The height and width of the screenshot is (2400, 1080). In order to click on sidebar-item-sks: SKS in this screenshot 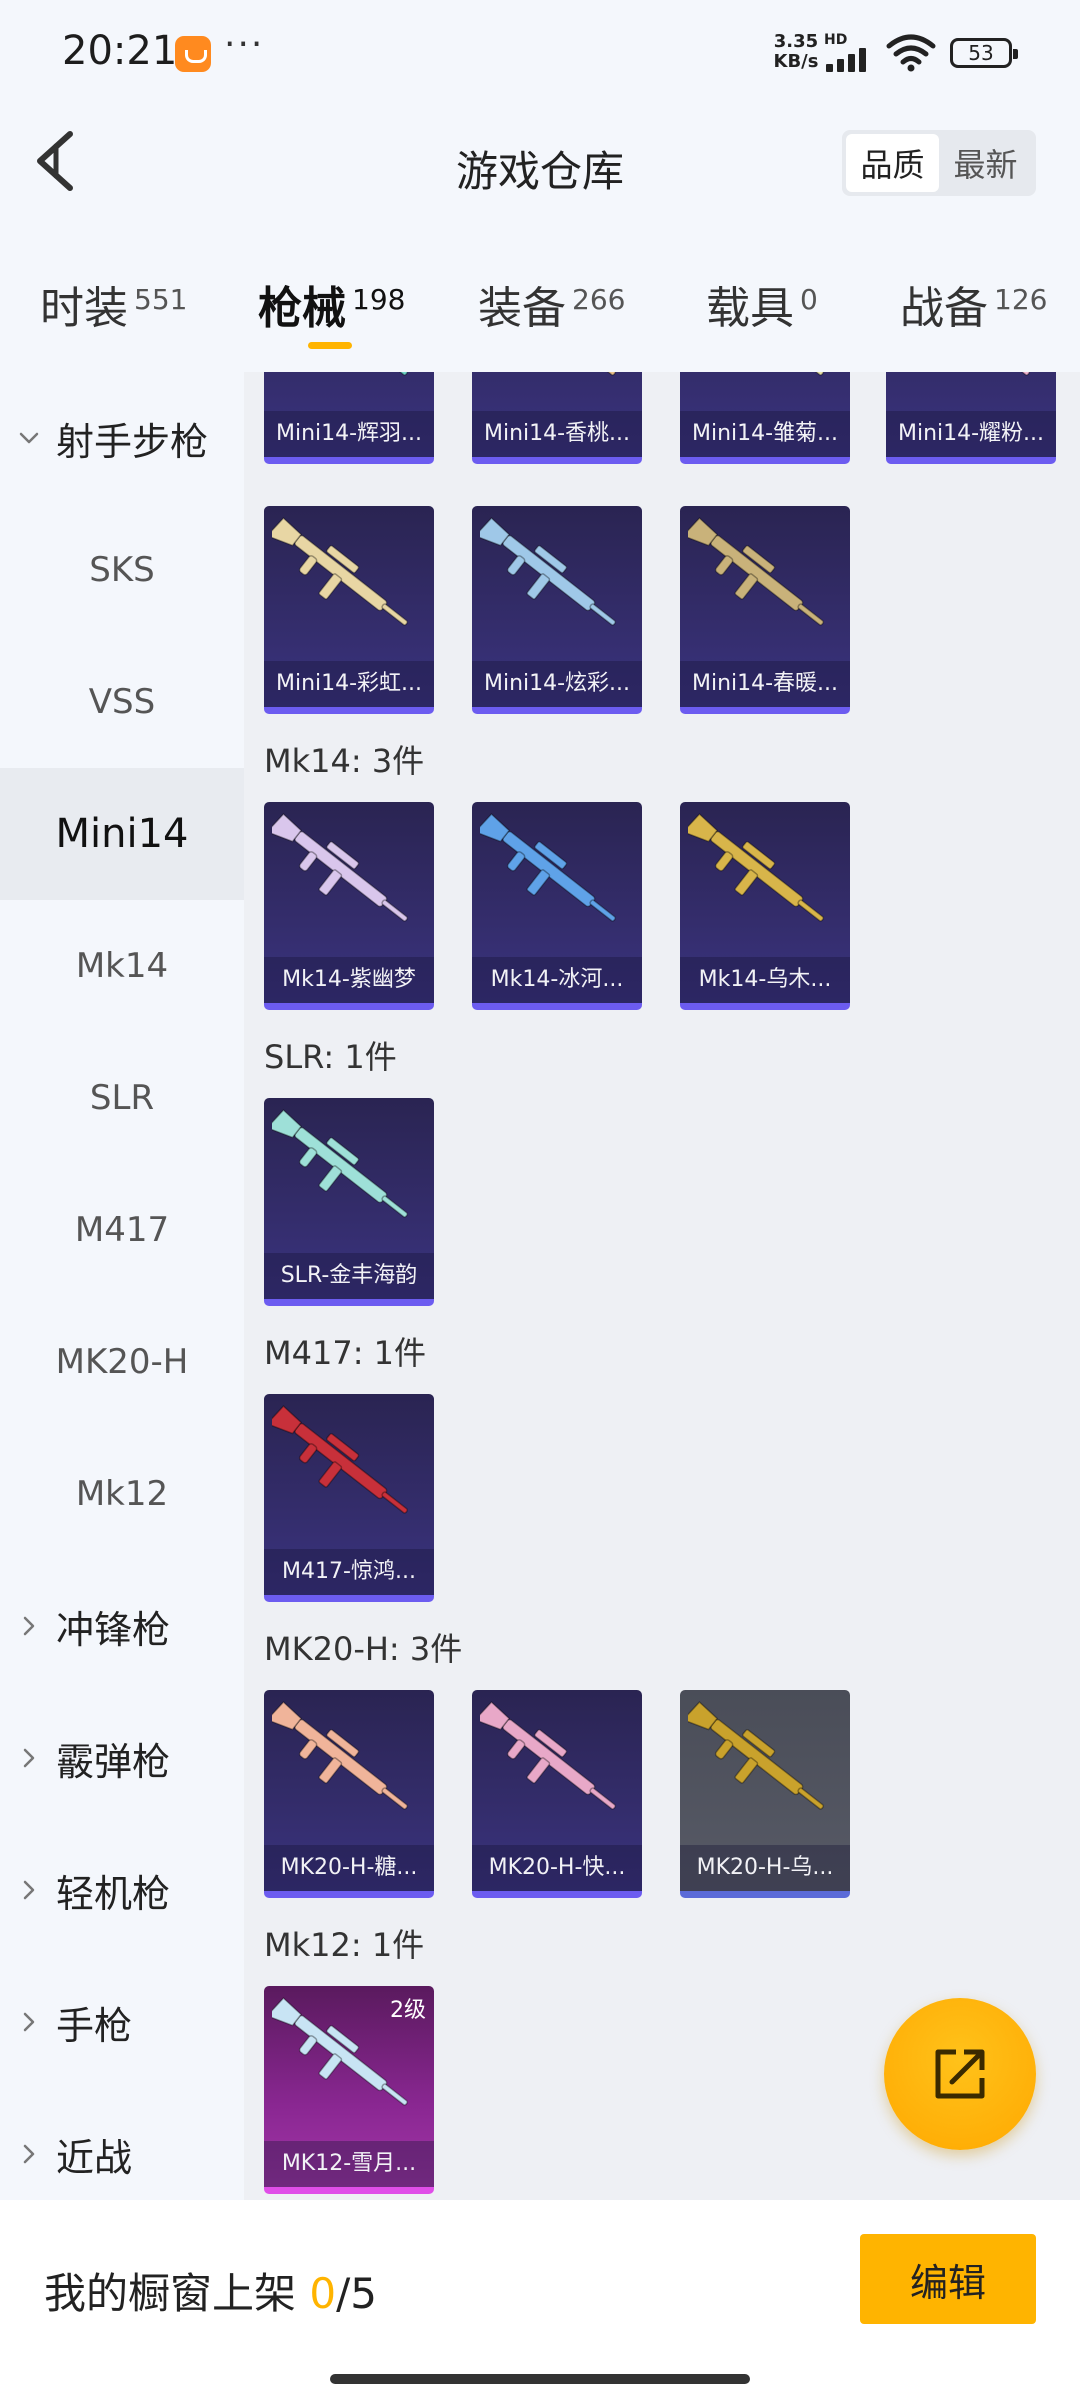, I will do `click(122, 570)`.